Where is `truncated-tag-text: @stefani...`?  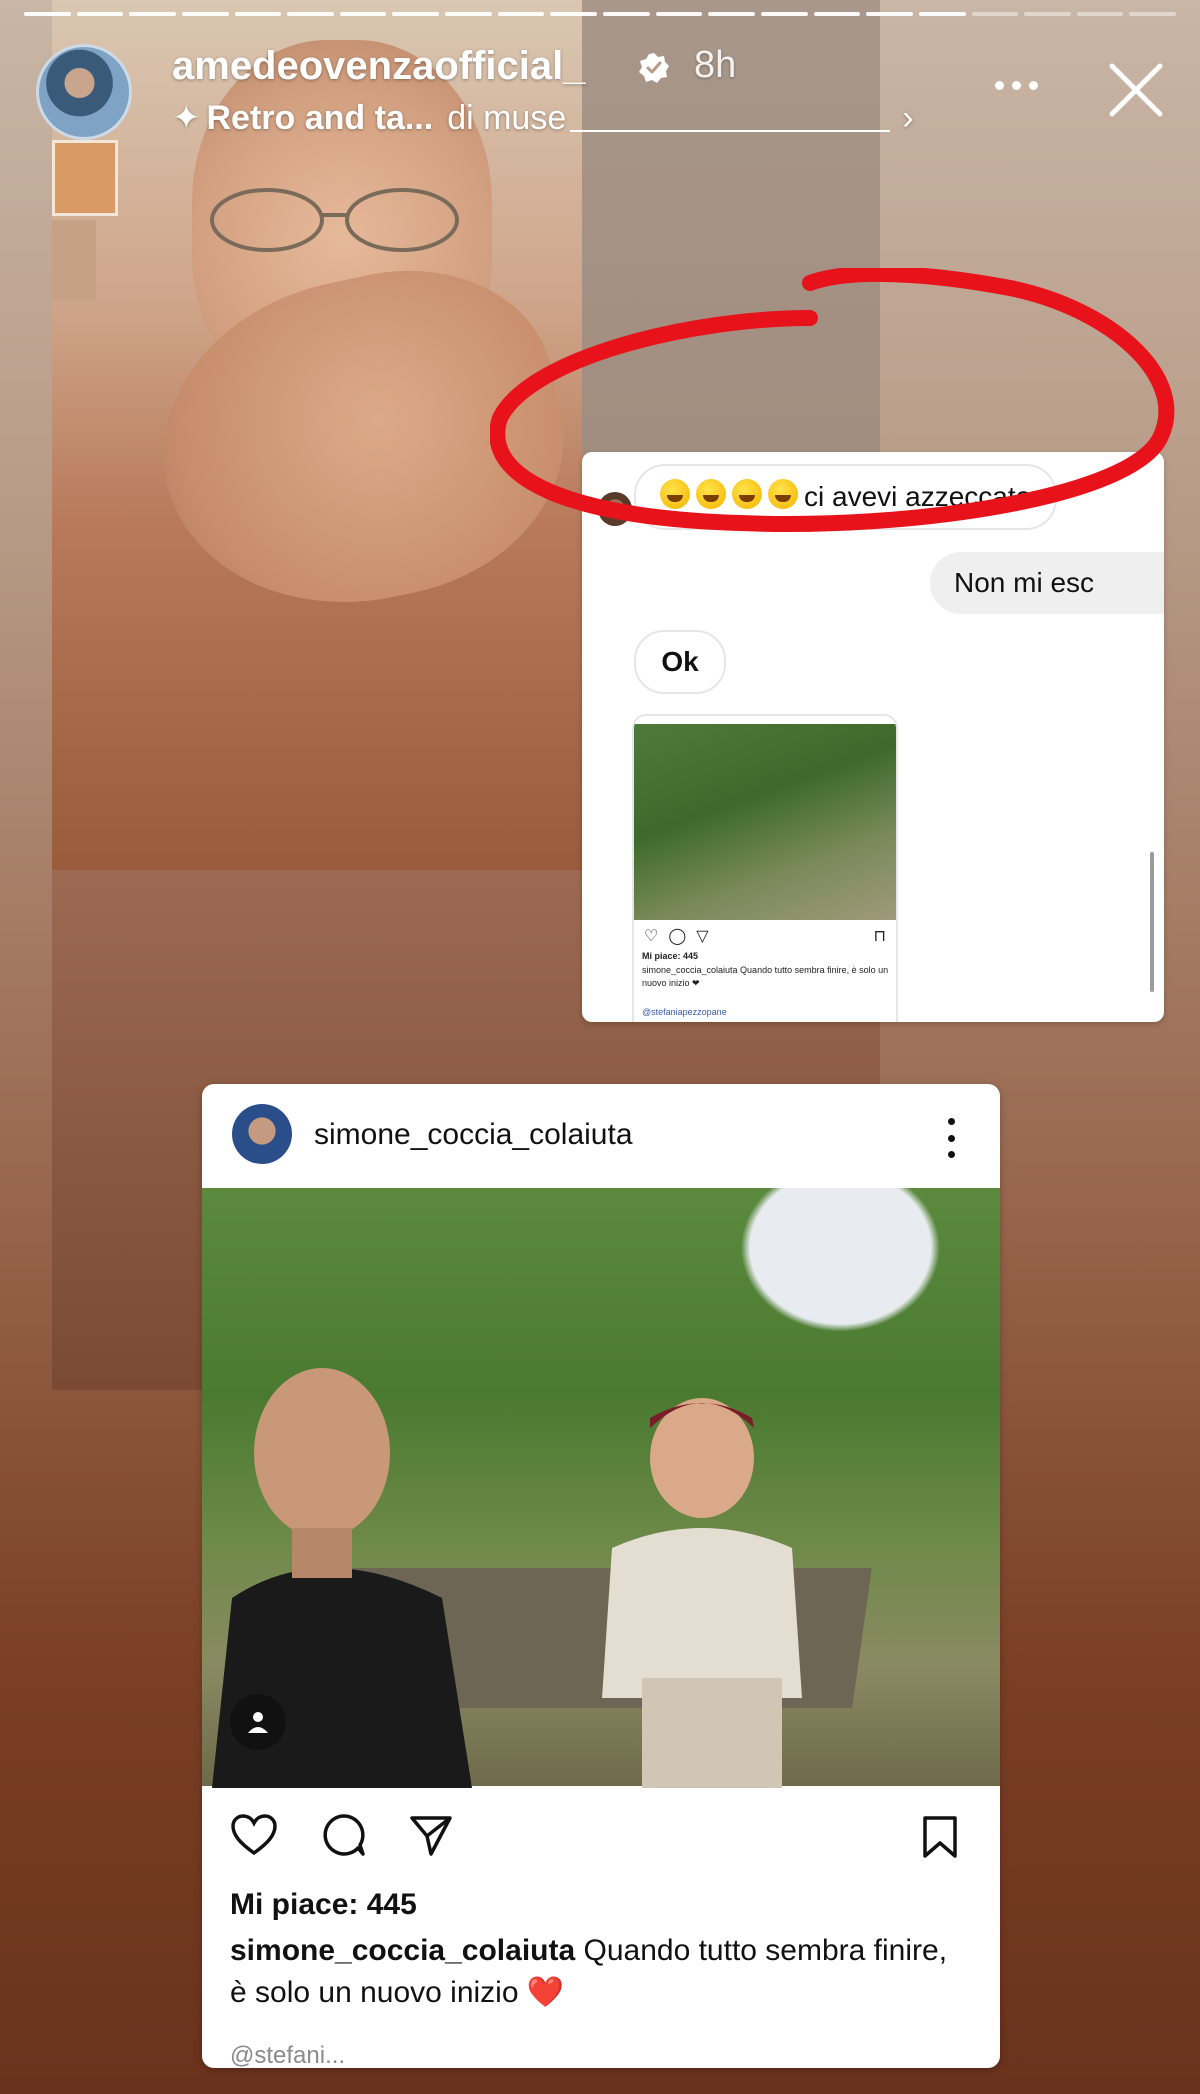 truncated-tag-text: @stefani... is located at coordinates (288, 2055).